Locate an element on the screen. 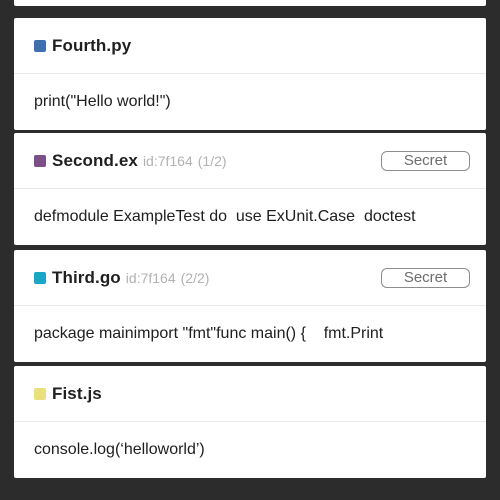 The image size is (500, 500). snippet-code-preview: print("Hello world!") is located at coordinates (102, 101).